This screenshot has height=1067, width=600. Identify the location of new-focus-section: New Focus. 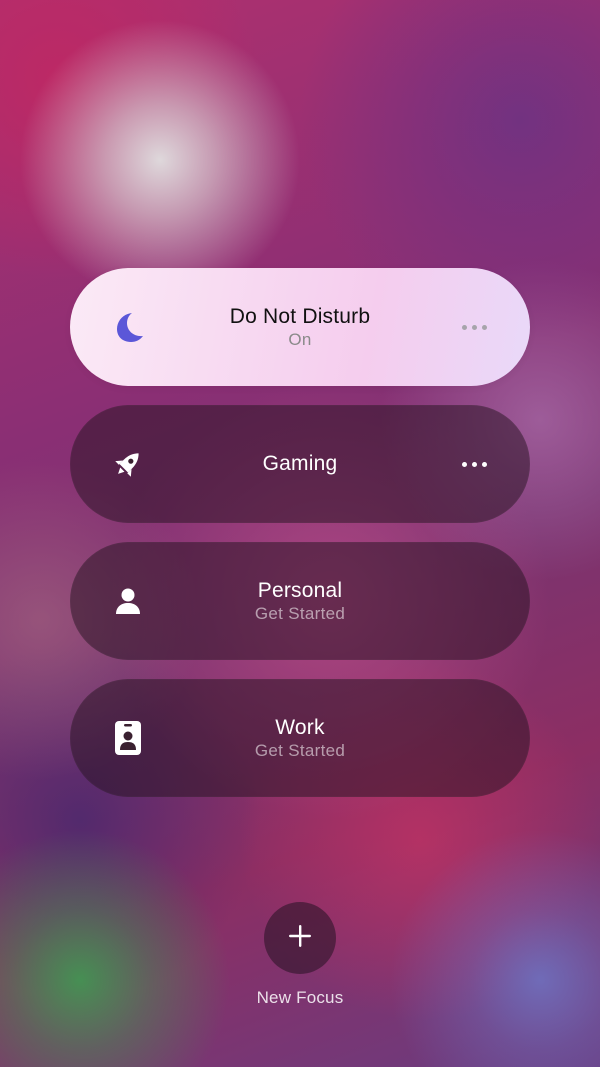
(300, 955).